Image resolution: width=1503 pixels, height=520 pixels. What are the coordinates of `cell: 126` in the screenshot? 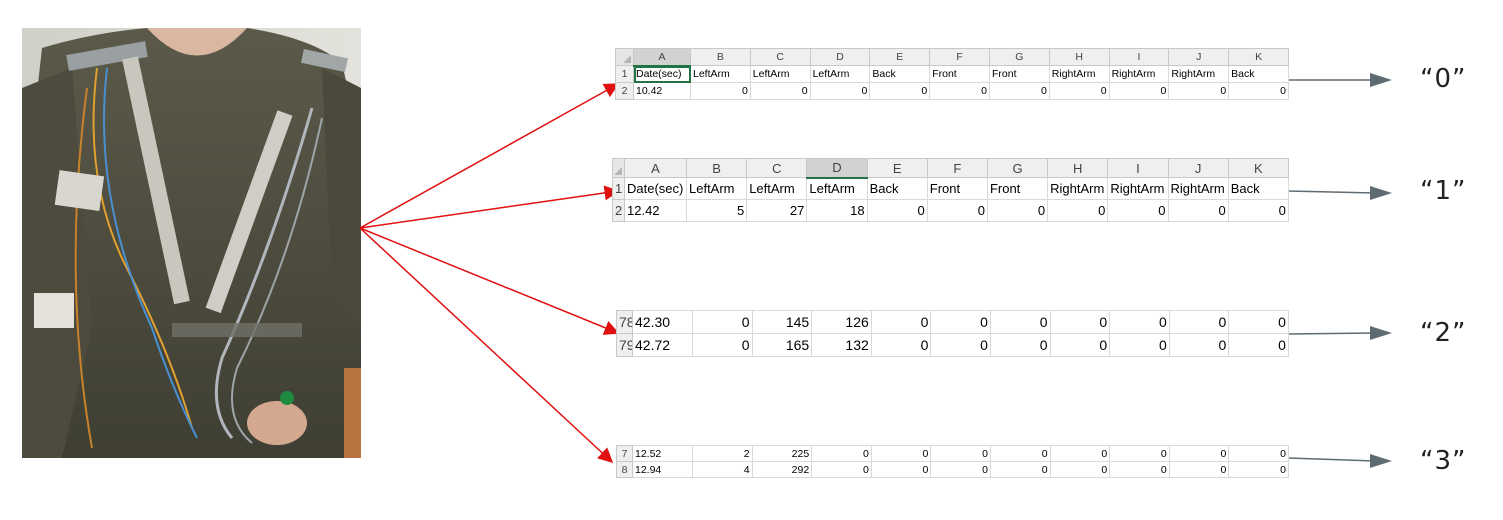 It's located at (841, 322).